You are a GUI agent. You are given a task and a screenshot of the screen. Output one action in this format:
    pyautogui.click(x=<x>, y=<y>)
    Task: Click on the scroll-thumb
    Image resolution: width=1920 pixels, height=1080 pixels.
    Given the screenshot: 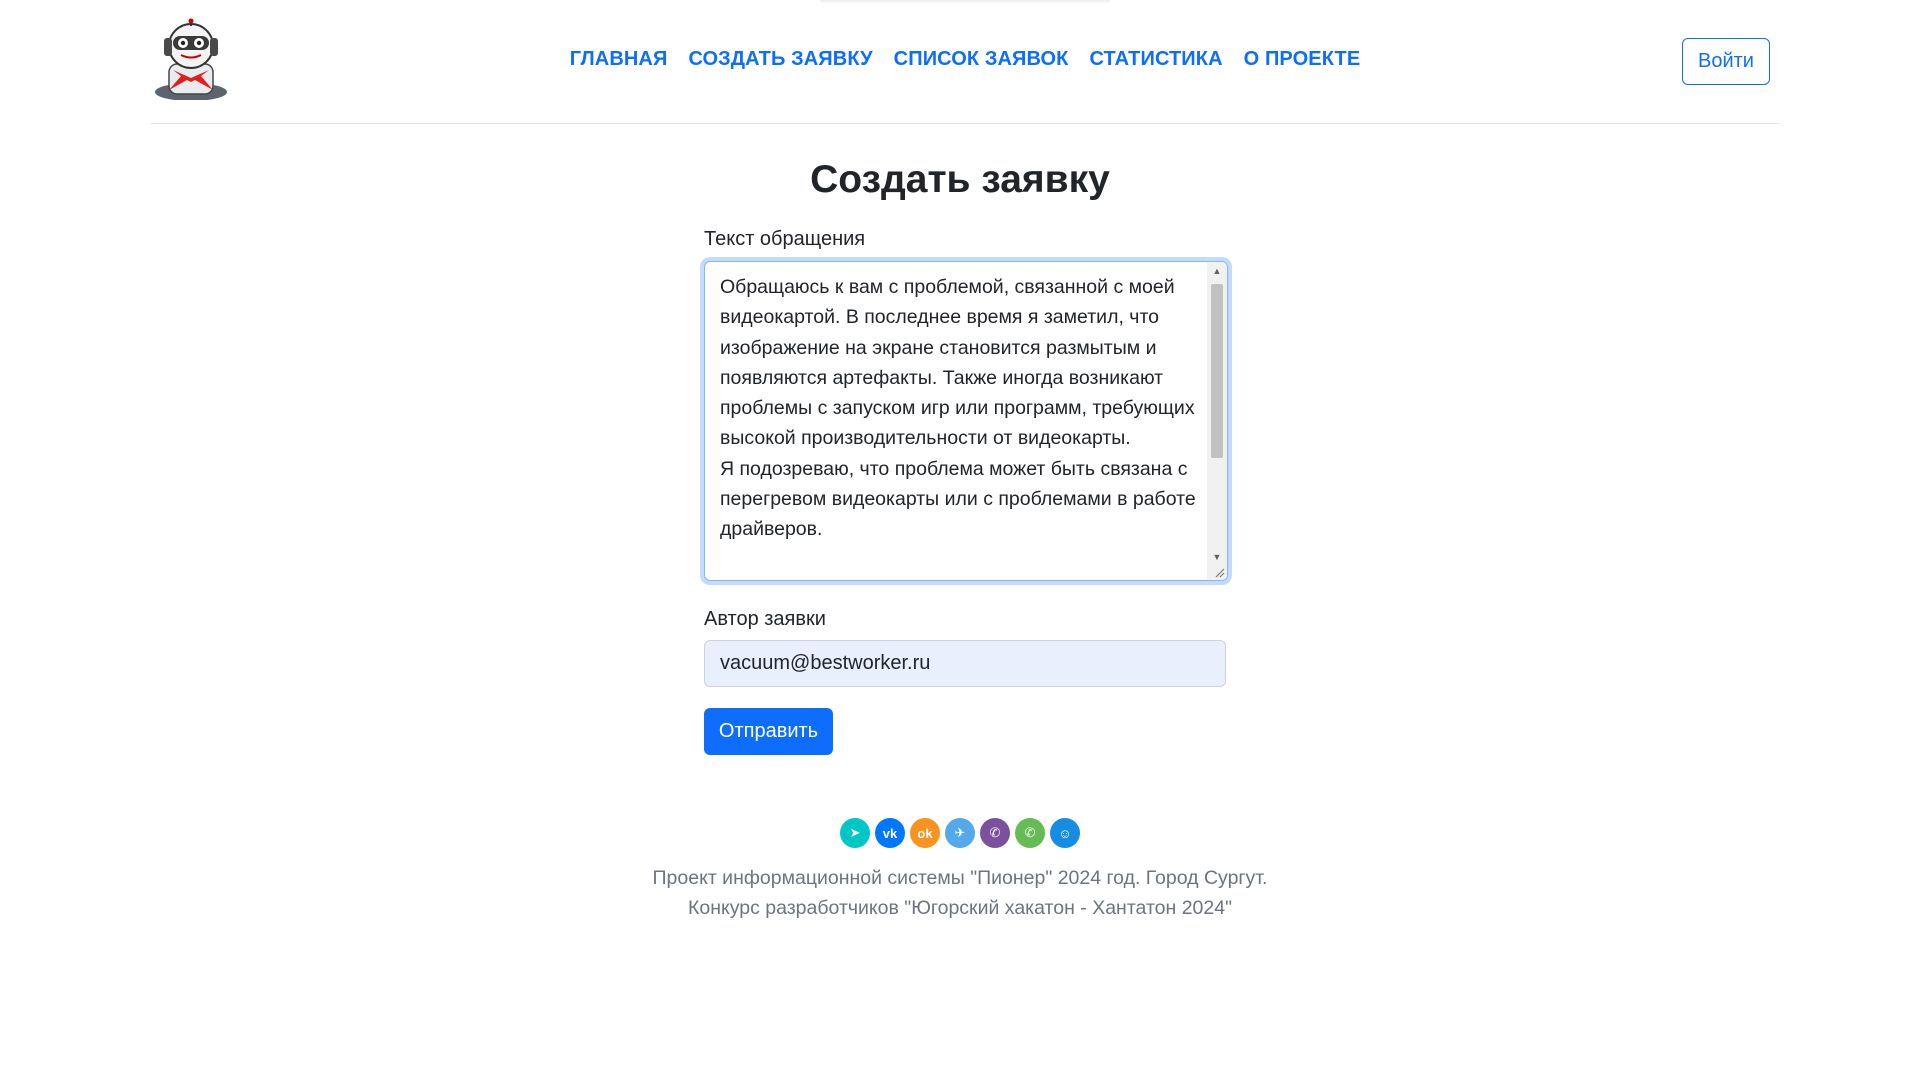 What is the action you would take?
    pyautogui.click(x=1217, y=371)
    